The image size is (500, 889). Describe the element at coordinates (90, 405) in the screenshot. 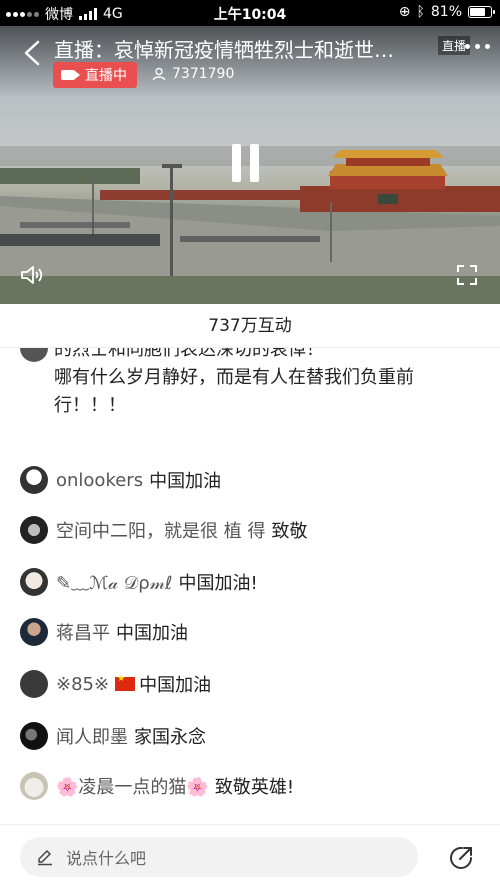

I see `comment-partial-line3: 行！！！` at that location.